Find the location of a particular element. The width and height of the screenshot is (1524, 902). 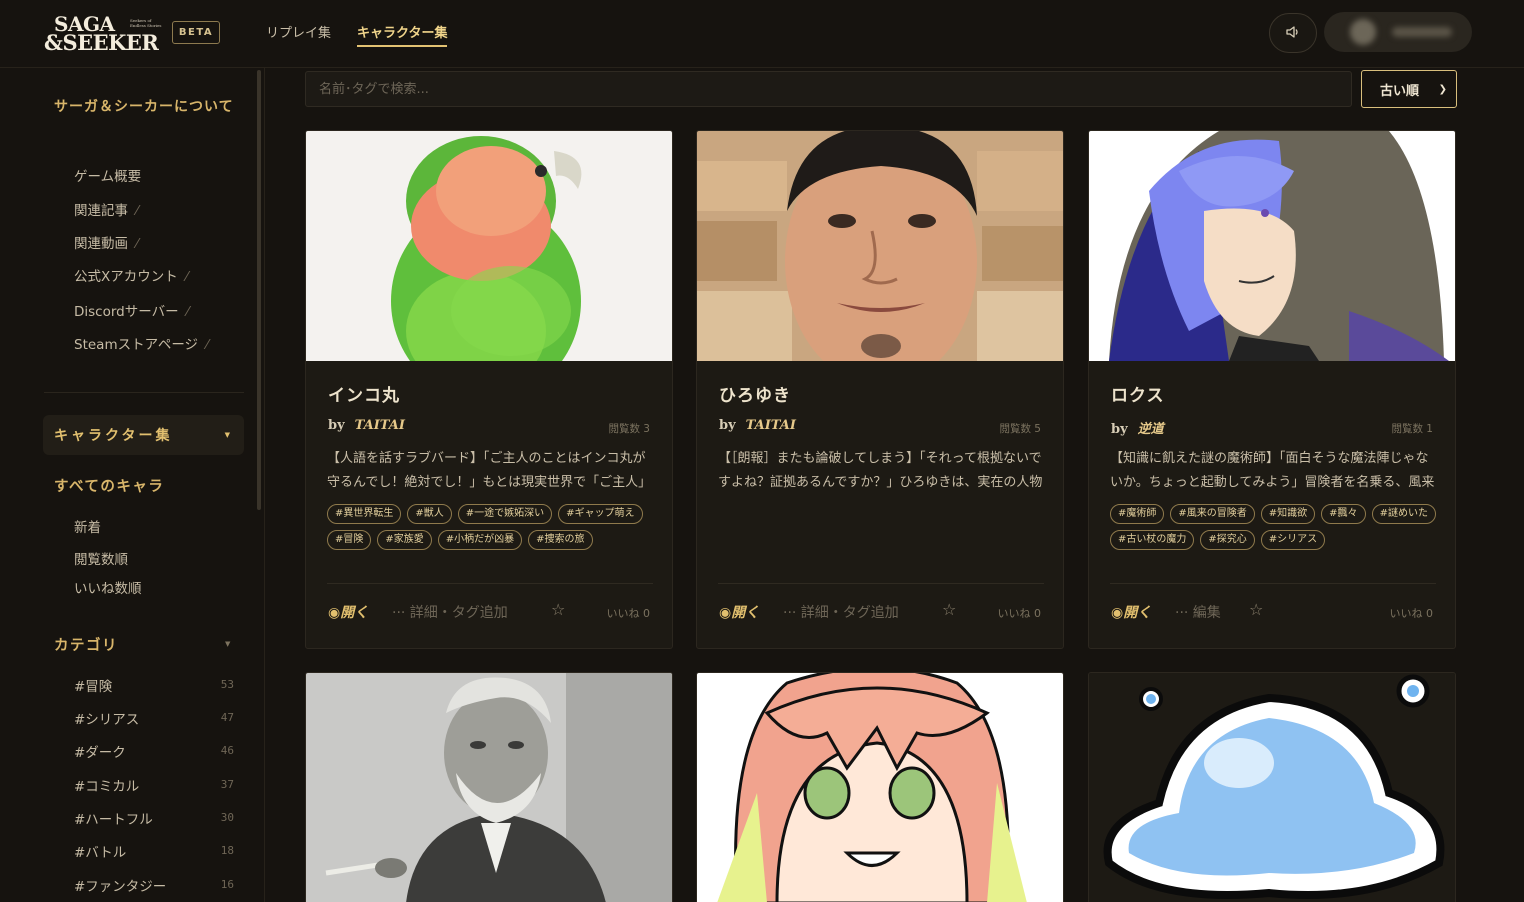

tag: #魔術師 is located at coordinates (1137, 514).